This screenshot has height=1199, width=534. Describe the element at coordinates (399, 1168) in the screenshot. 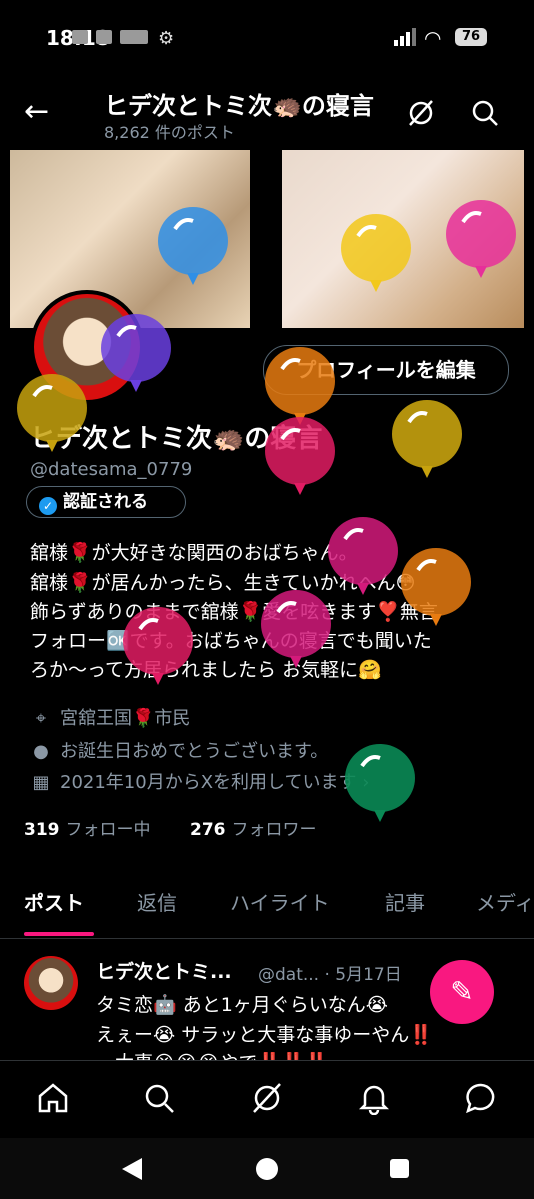

I see `system-recents-icon` at that location.